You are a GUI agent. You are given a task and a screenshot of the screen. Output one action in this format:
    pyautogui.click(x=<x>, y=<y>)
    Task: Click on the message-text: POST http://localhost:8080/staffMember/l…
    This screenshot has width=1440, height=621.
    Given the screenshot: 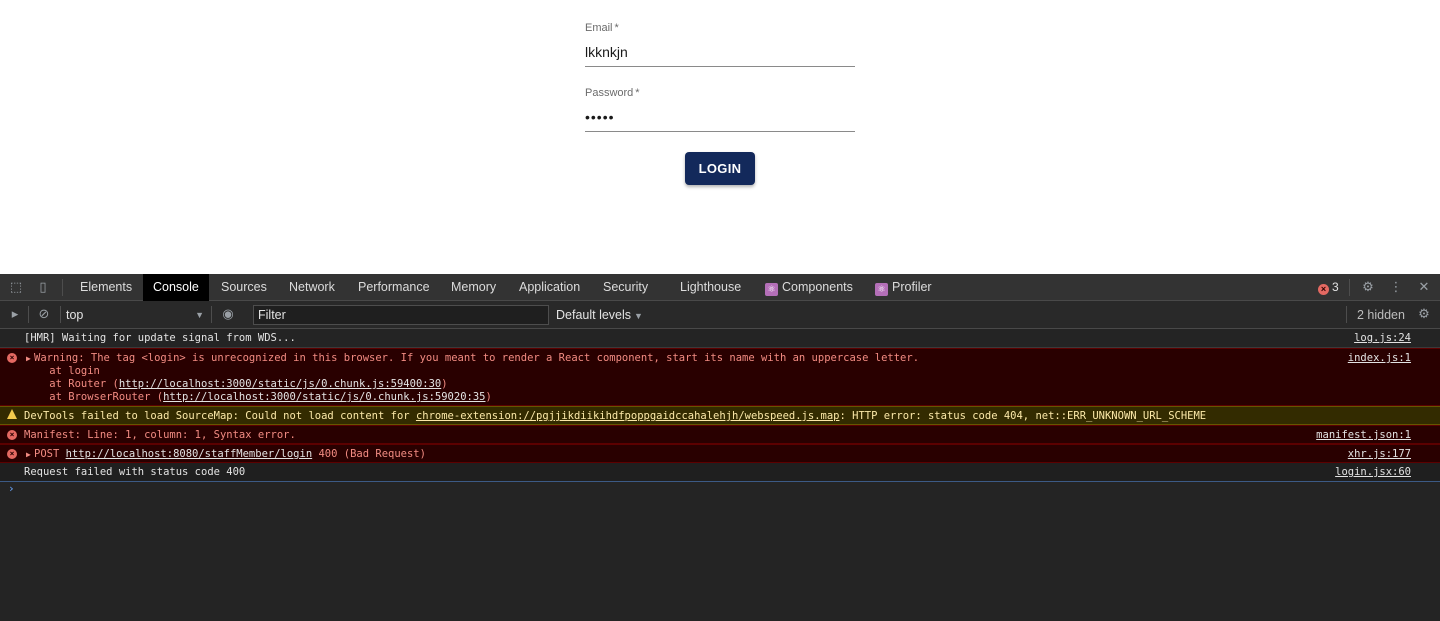 What is the action you would take?
    pyautogui.click(x=230, y=454)
    